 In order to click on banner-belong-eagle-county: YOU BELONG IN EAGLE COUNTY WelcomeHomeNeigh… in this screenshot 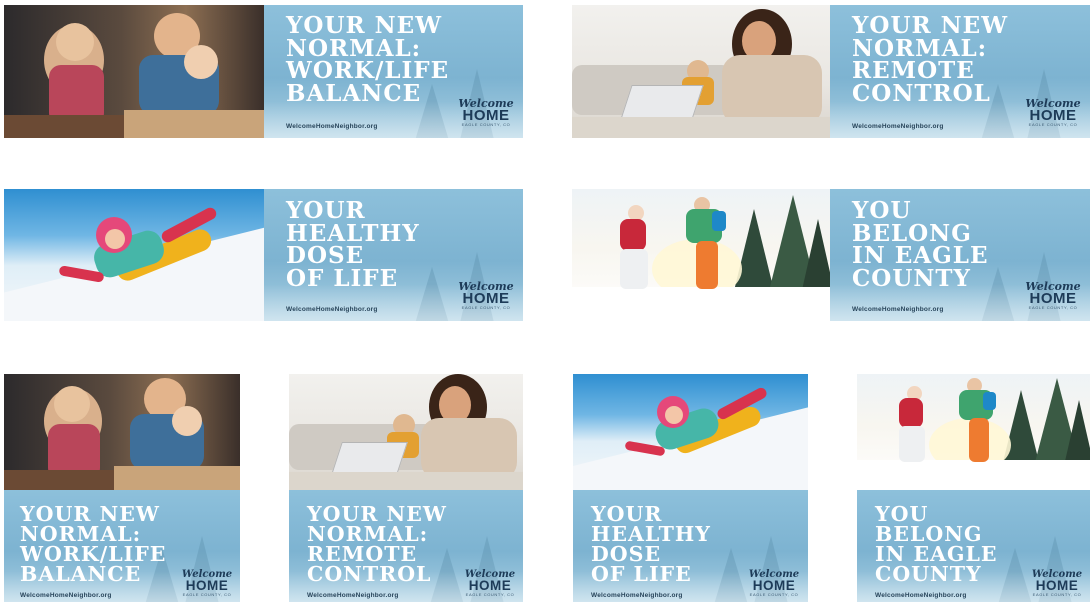, I will do `click(831, 255)`.